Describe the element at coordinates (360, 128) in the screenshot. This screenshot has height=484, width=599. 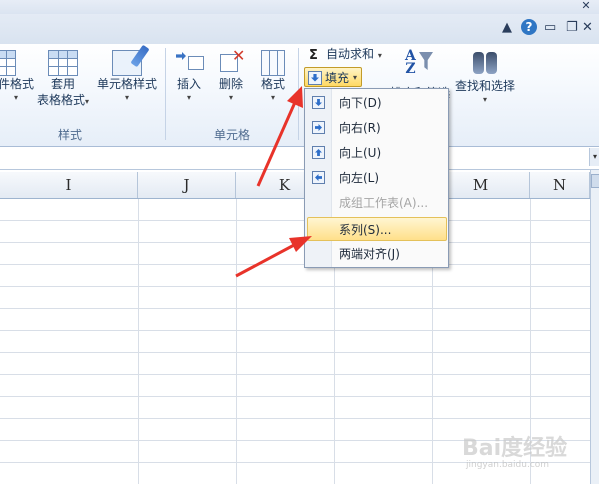
I see `menu-item-label: 向右(R)` at that location.